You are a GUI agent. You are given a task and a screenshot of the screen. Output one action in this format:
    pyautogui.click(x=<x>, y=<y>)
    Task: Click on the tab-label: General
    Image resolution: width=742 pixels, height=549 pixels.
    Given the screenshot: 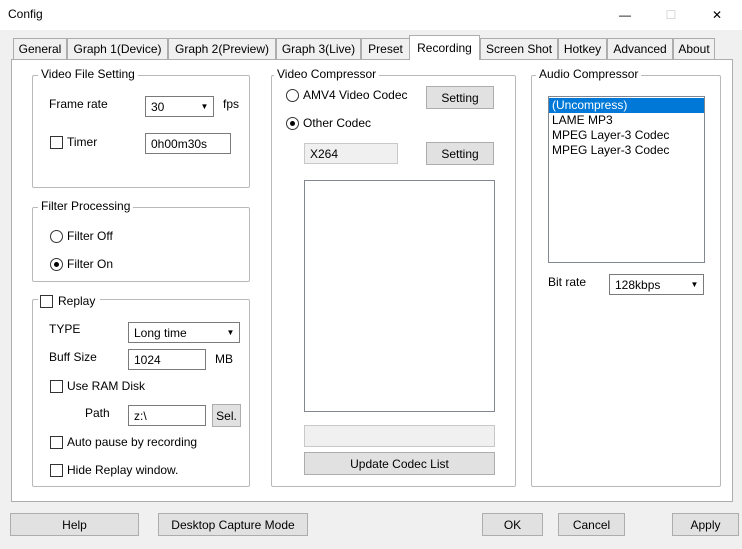 What is the action you would take?
    pyautogui.click(x=40, y=49)
    